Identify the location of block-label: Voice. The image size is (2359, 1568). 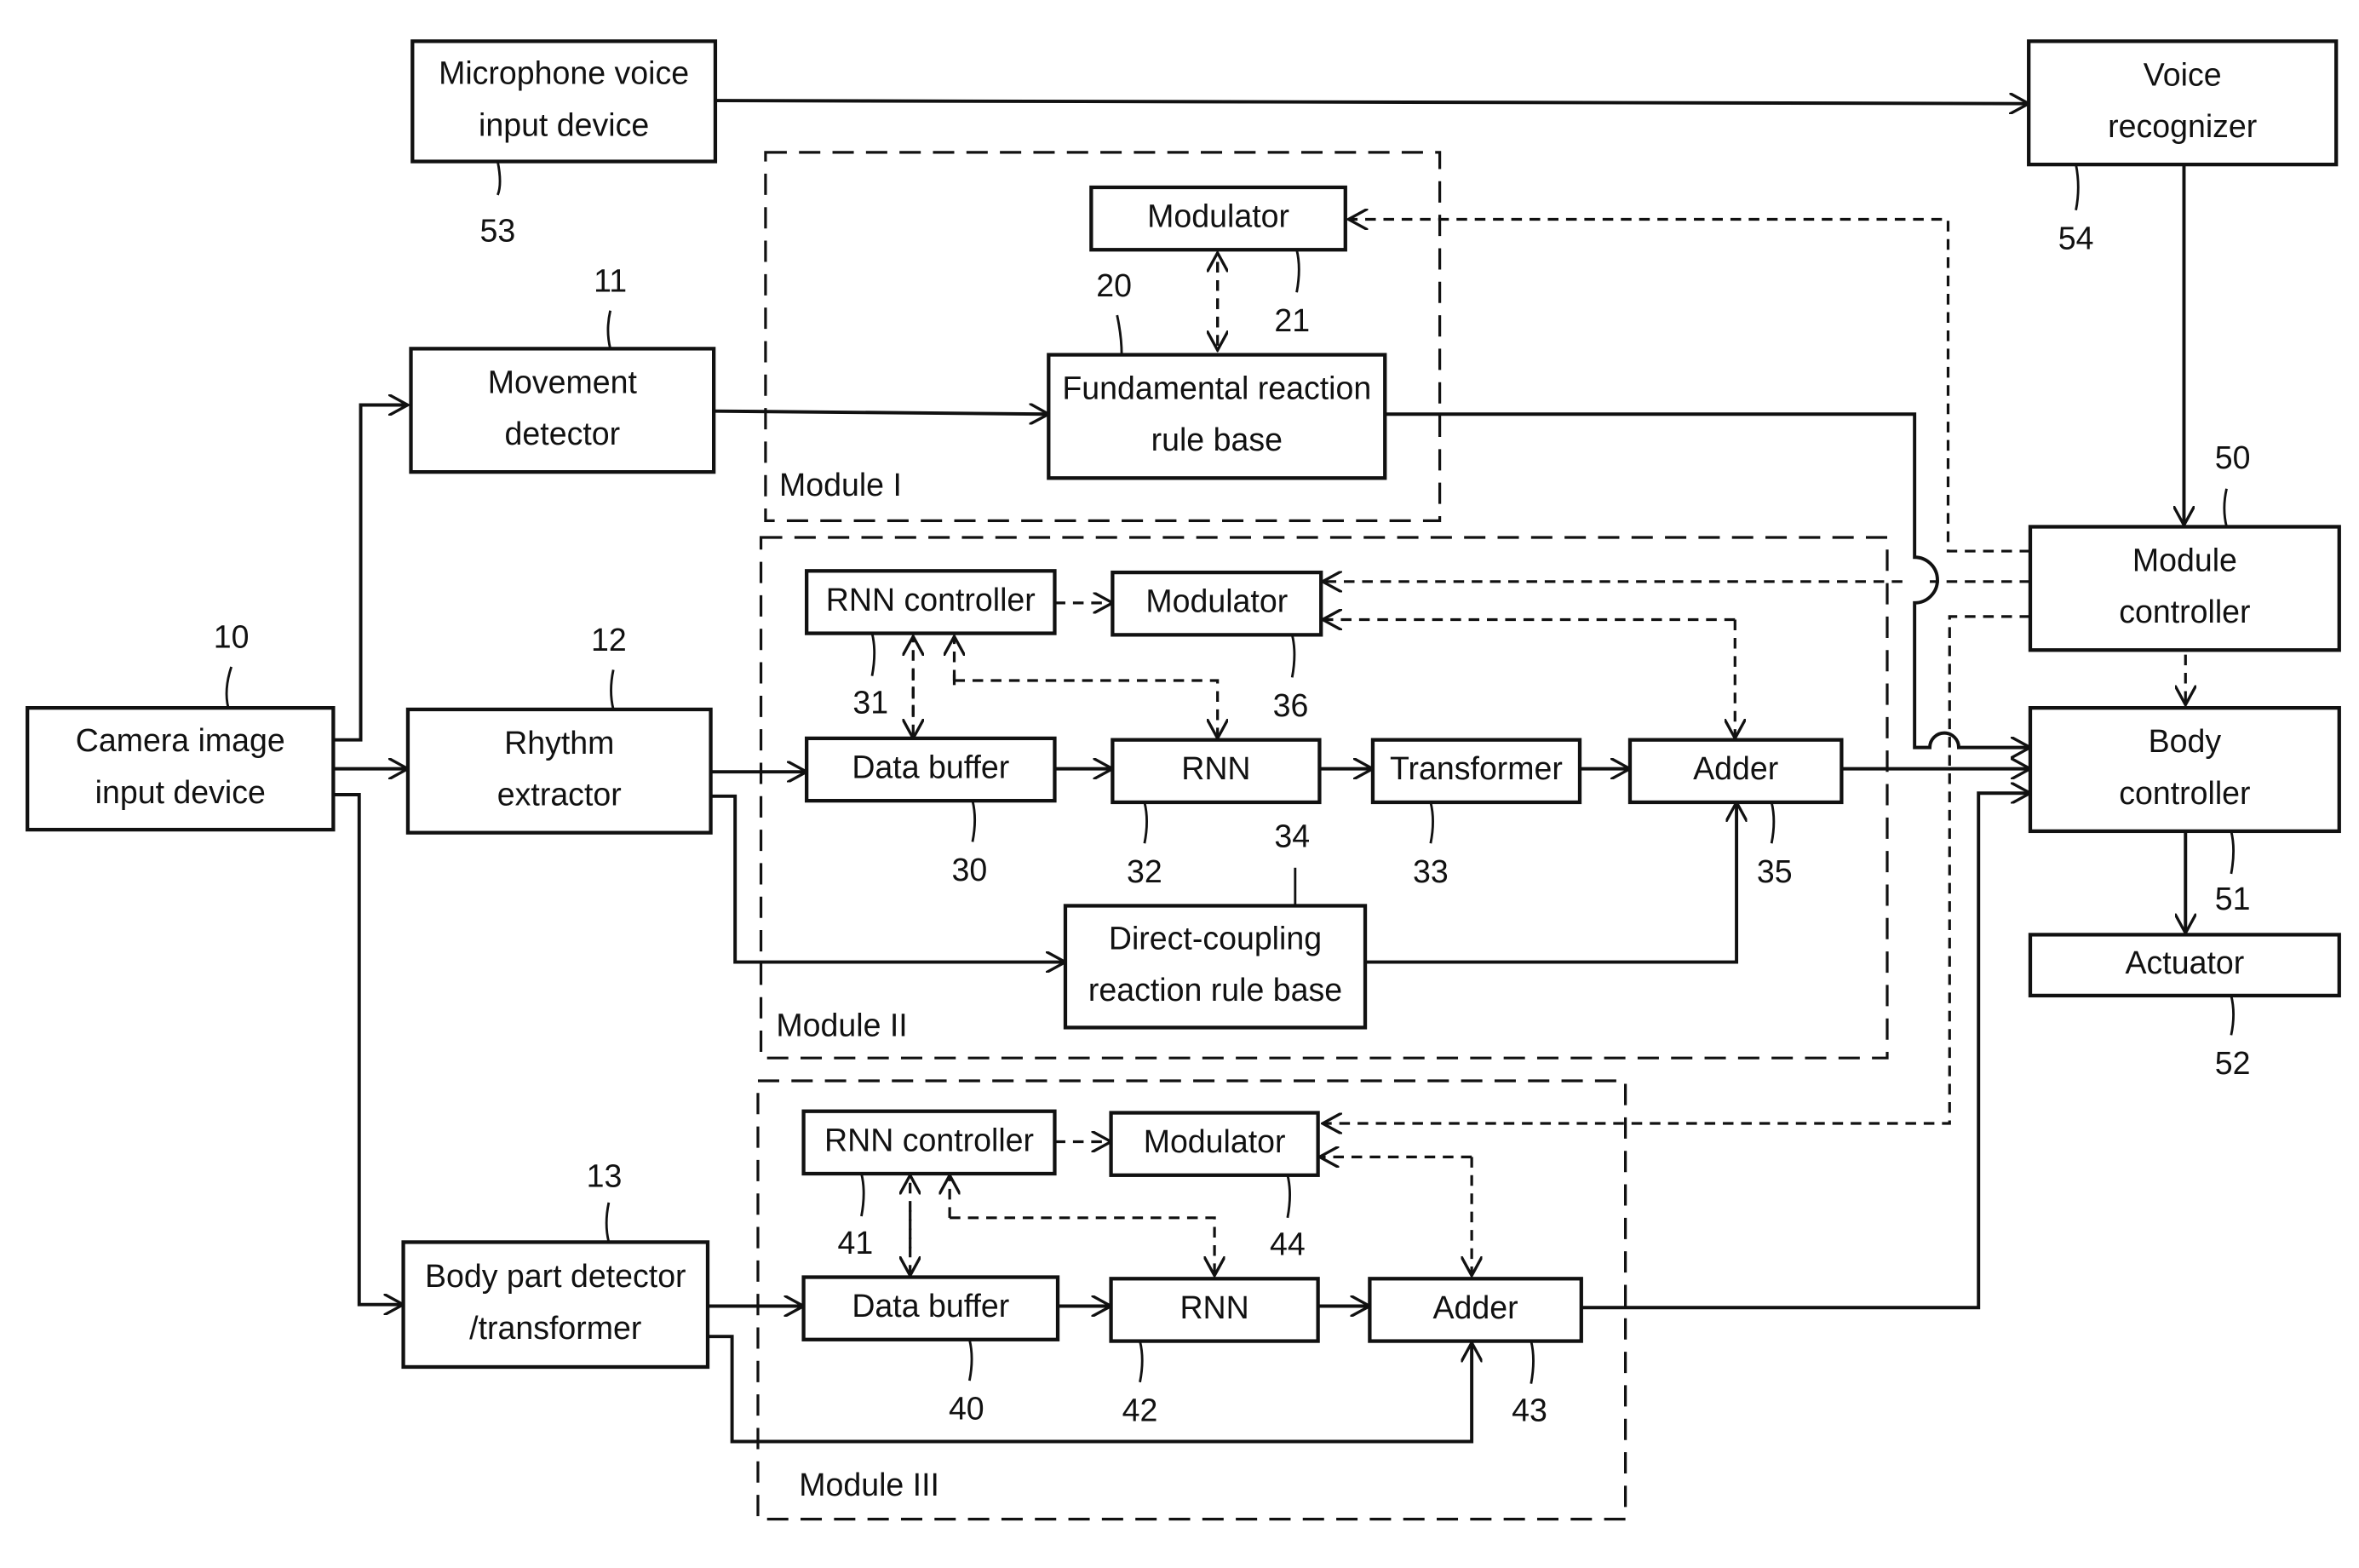
(2183, 74).